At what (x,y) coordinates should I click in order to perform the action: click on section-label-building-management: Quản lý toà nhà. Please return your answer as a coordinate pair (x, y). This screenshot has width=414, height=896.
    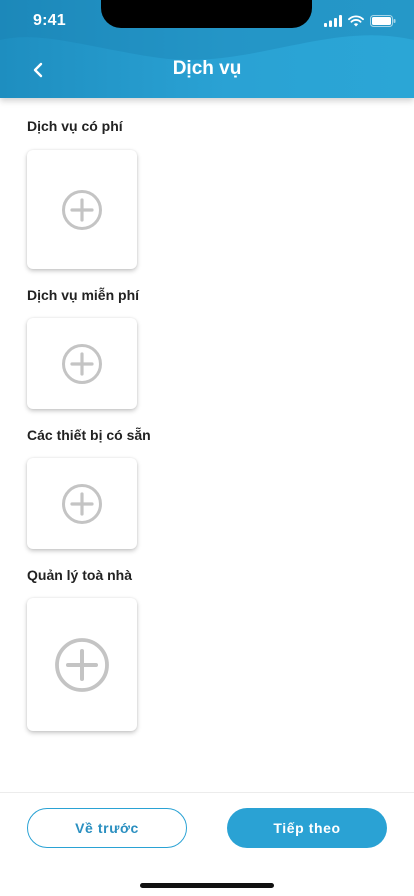
    Looking at the image, I should click on (80, 575).